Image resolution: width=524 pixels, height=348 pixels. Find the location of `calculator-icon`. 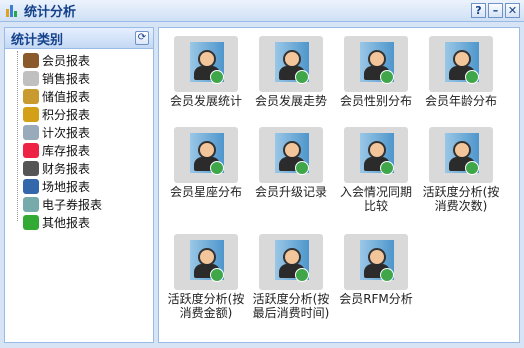

calculator-icon is located at coordinates (31, 168).